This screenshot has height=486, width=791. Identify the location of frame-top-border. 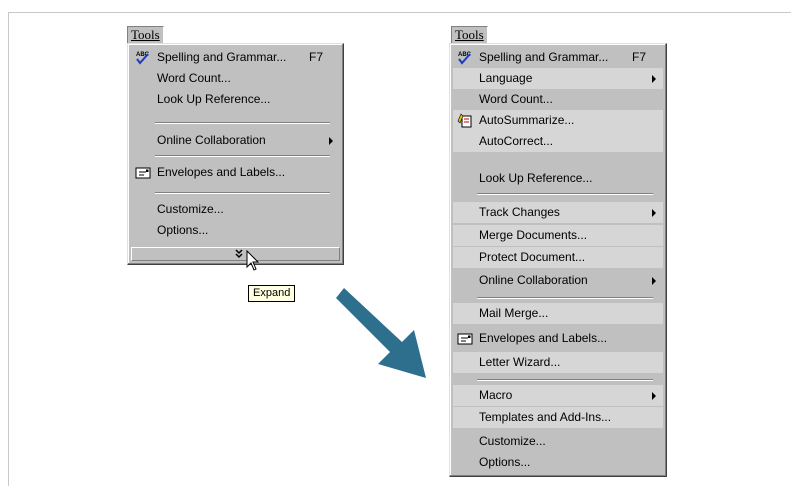
(399, 12).